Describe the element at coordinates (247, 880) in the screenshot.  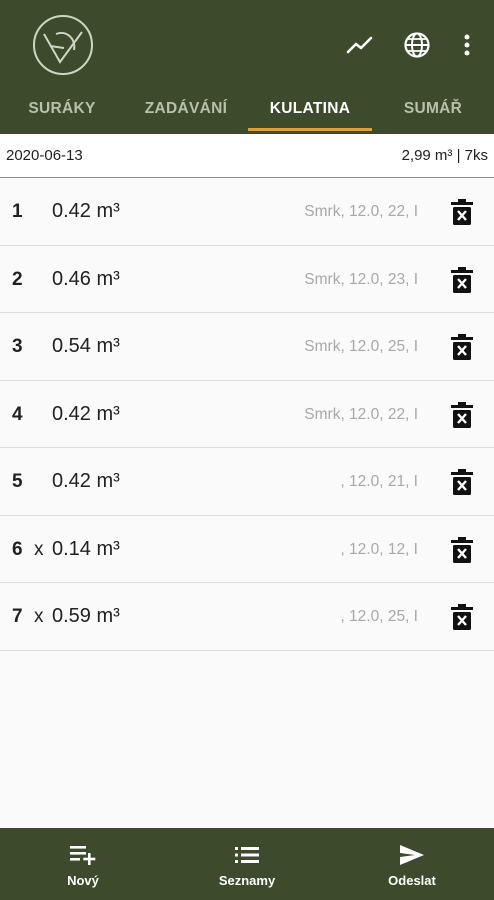
I see `lists-button-label: Seznamy` at that location.